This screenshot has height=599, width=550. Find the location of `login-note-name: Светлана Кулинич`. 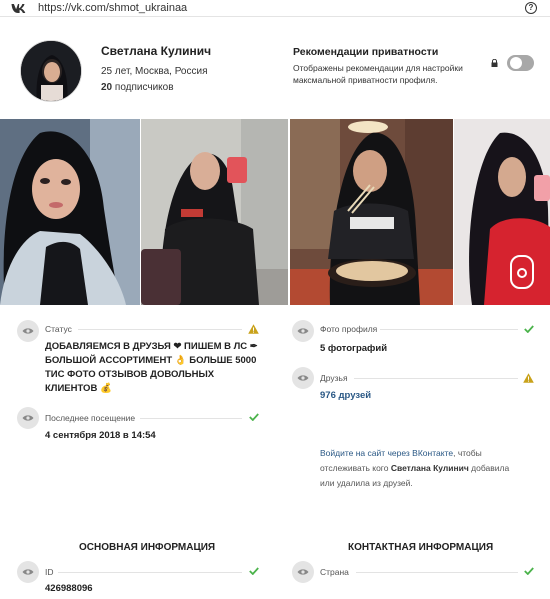

login-note-name: Светлана Кулинич is located at coordinates (429, 468).